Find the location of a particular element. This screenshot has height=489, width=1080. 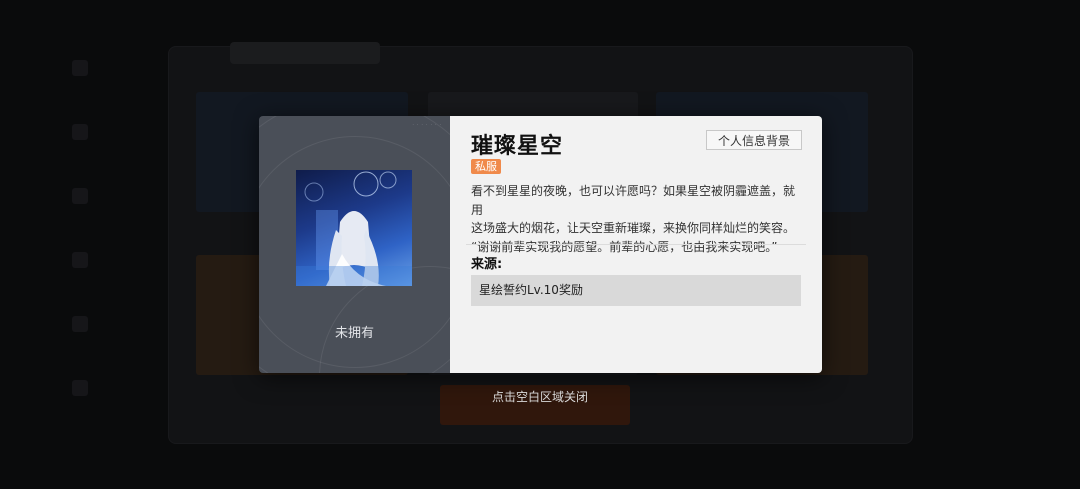

source-item: 星绘誓约Lv.10奖励 is located at coordinates (636, 290).